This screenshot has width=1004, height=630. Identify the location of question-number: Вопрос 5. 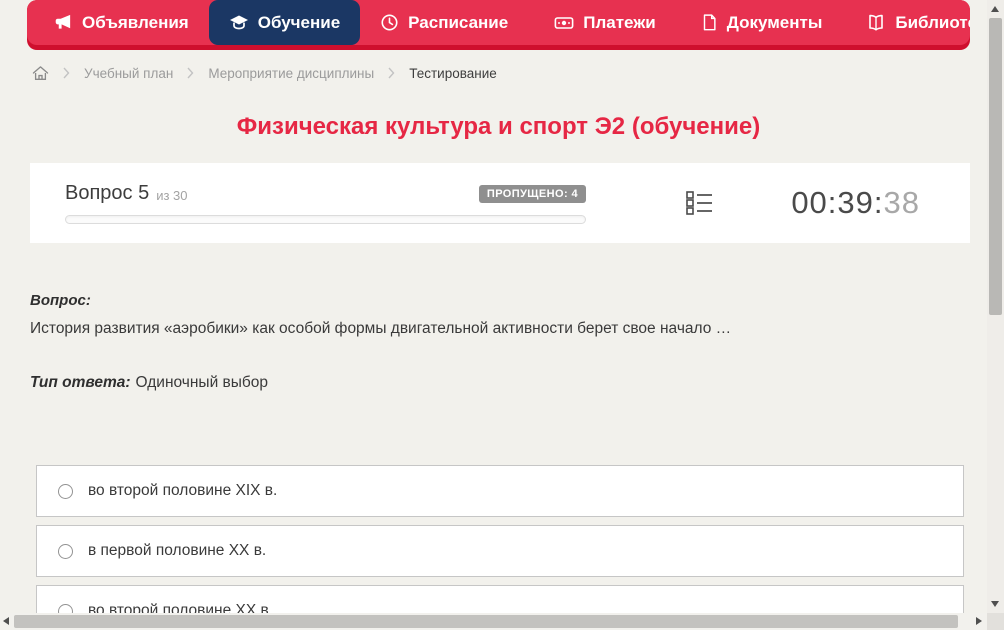
(107, 193).